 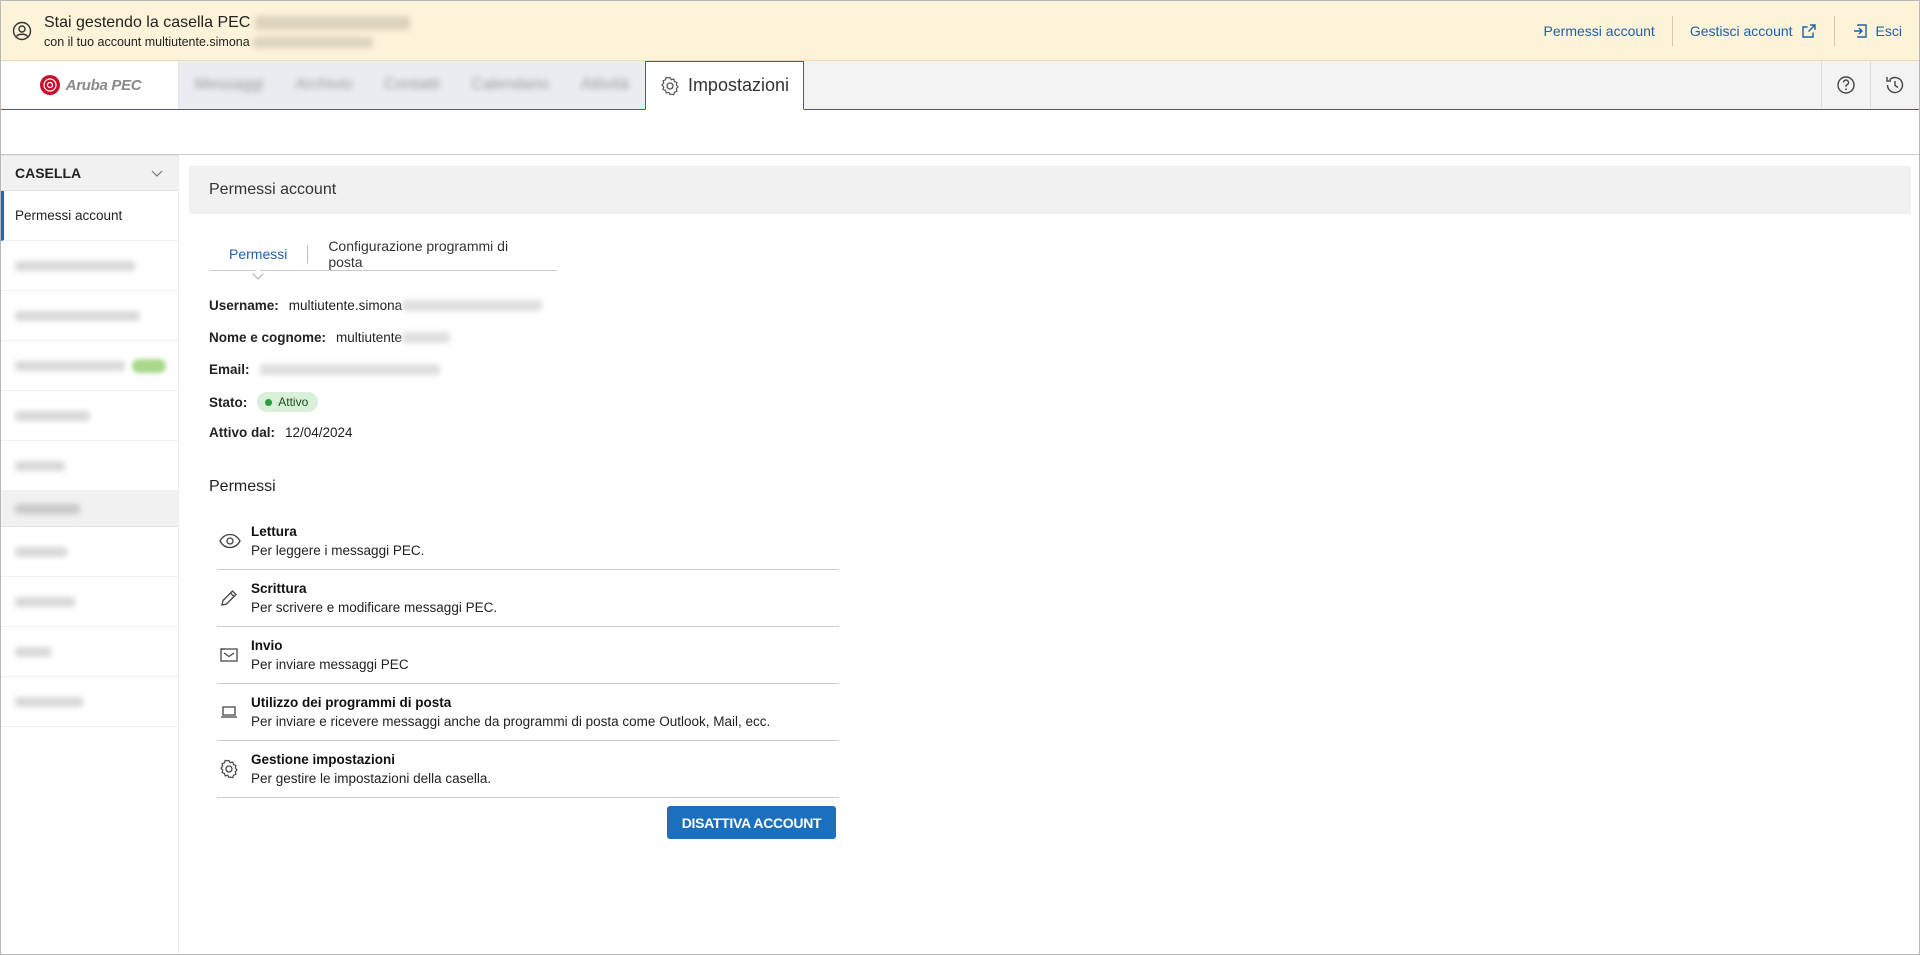 What do you see at coordinates (324, 369) in the screenshot?
I see `email-row: Email:` at bounding box center [324, 369].